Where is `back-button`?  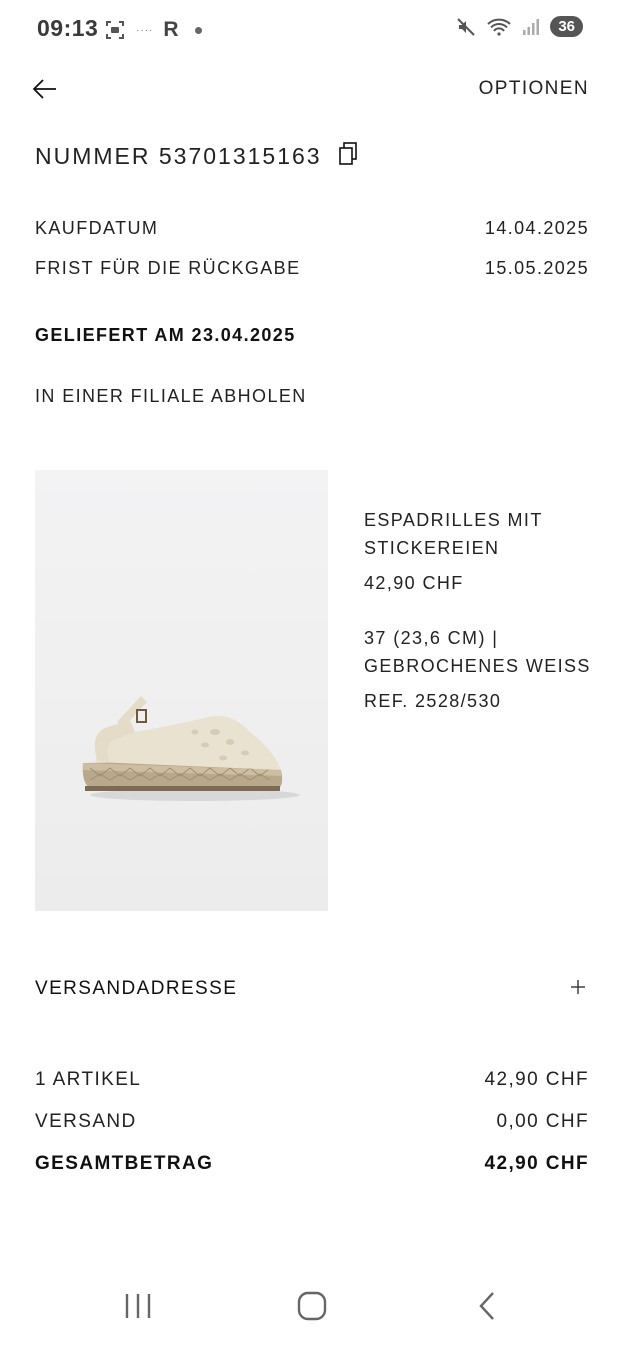 back-button is located at coordinates (46, 89).